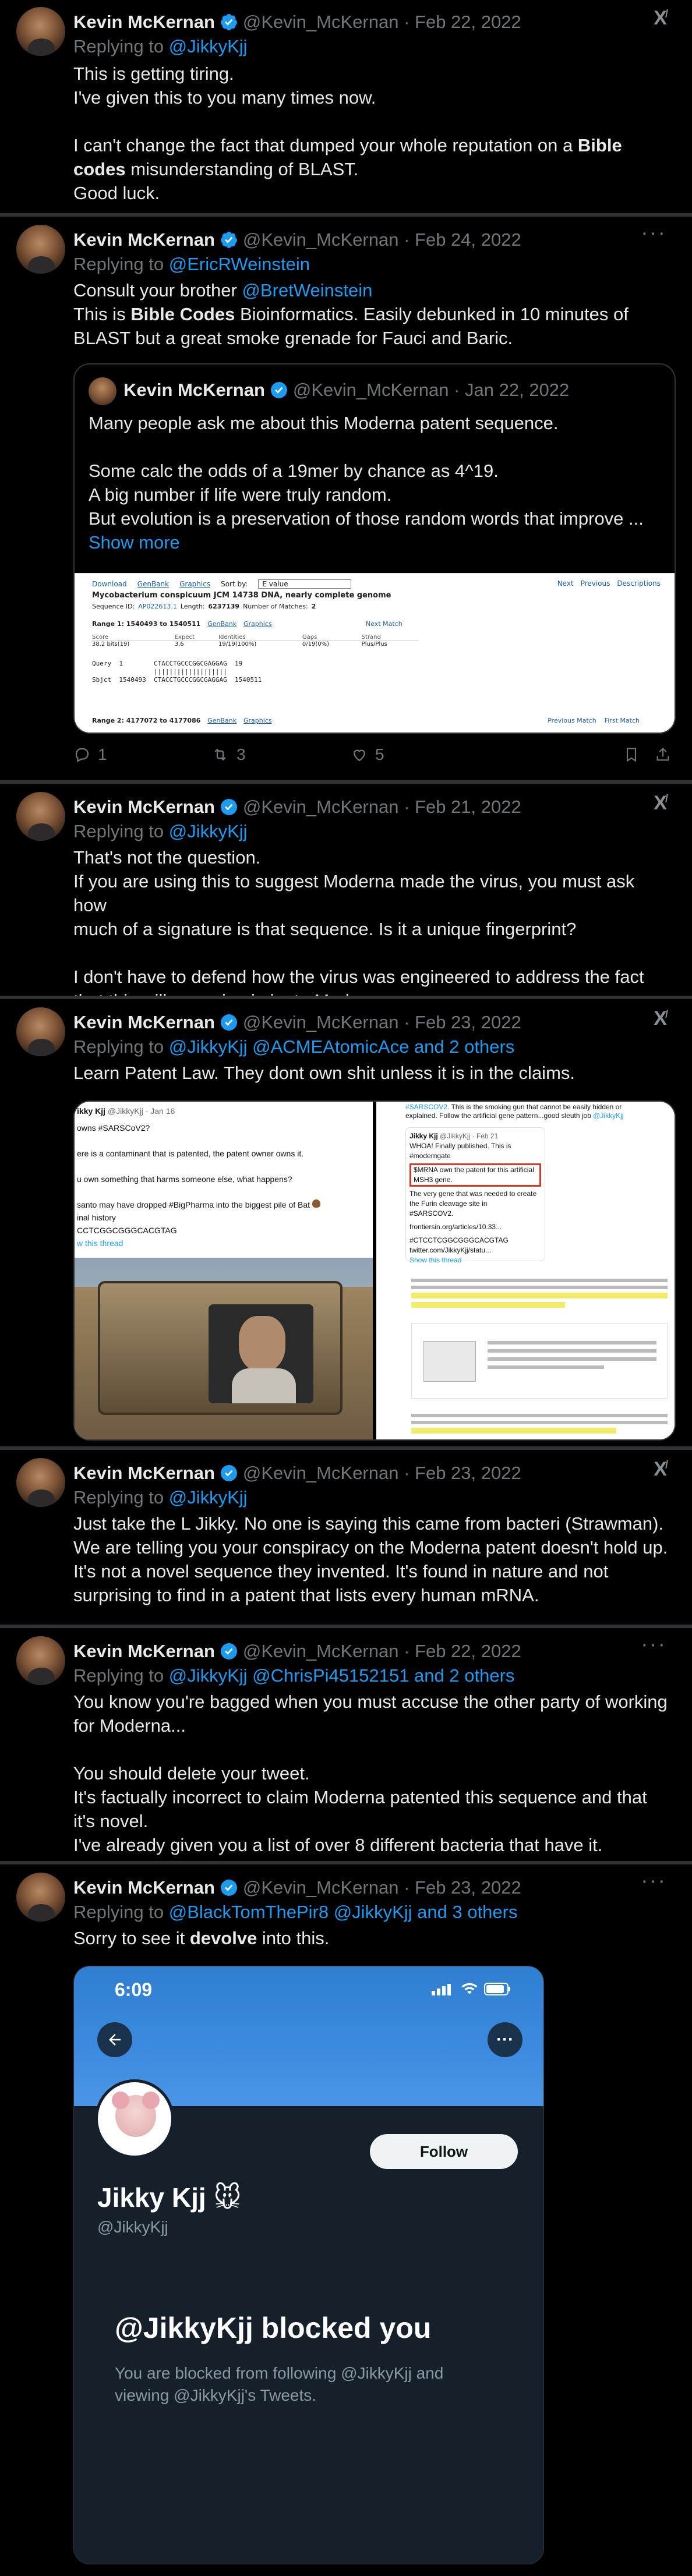  Describe the element at coordinates (375, 542) in the screenshot. I see `show-more-link: Show more` at that location.